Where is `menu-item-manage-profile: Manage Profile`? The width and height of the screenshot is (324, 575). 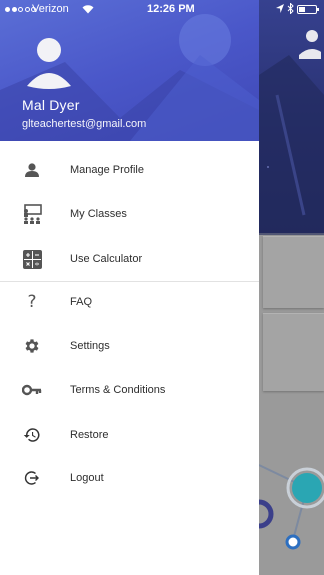
menu-item-manage-profile: Manage Profile is located at coordinates (129, 170).